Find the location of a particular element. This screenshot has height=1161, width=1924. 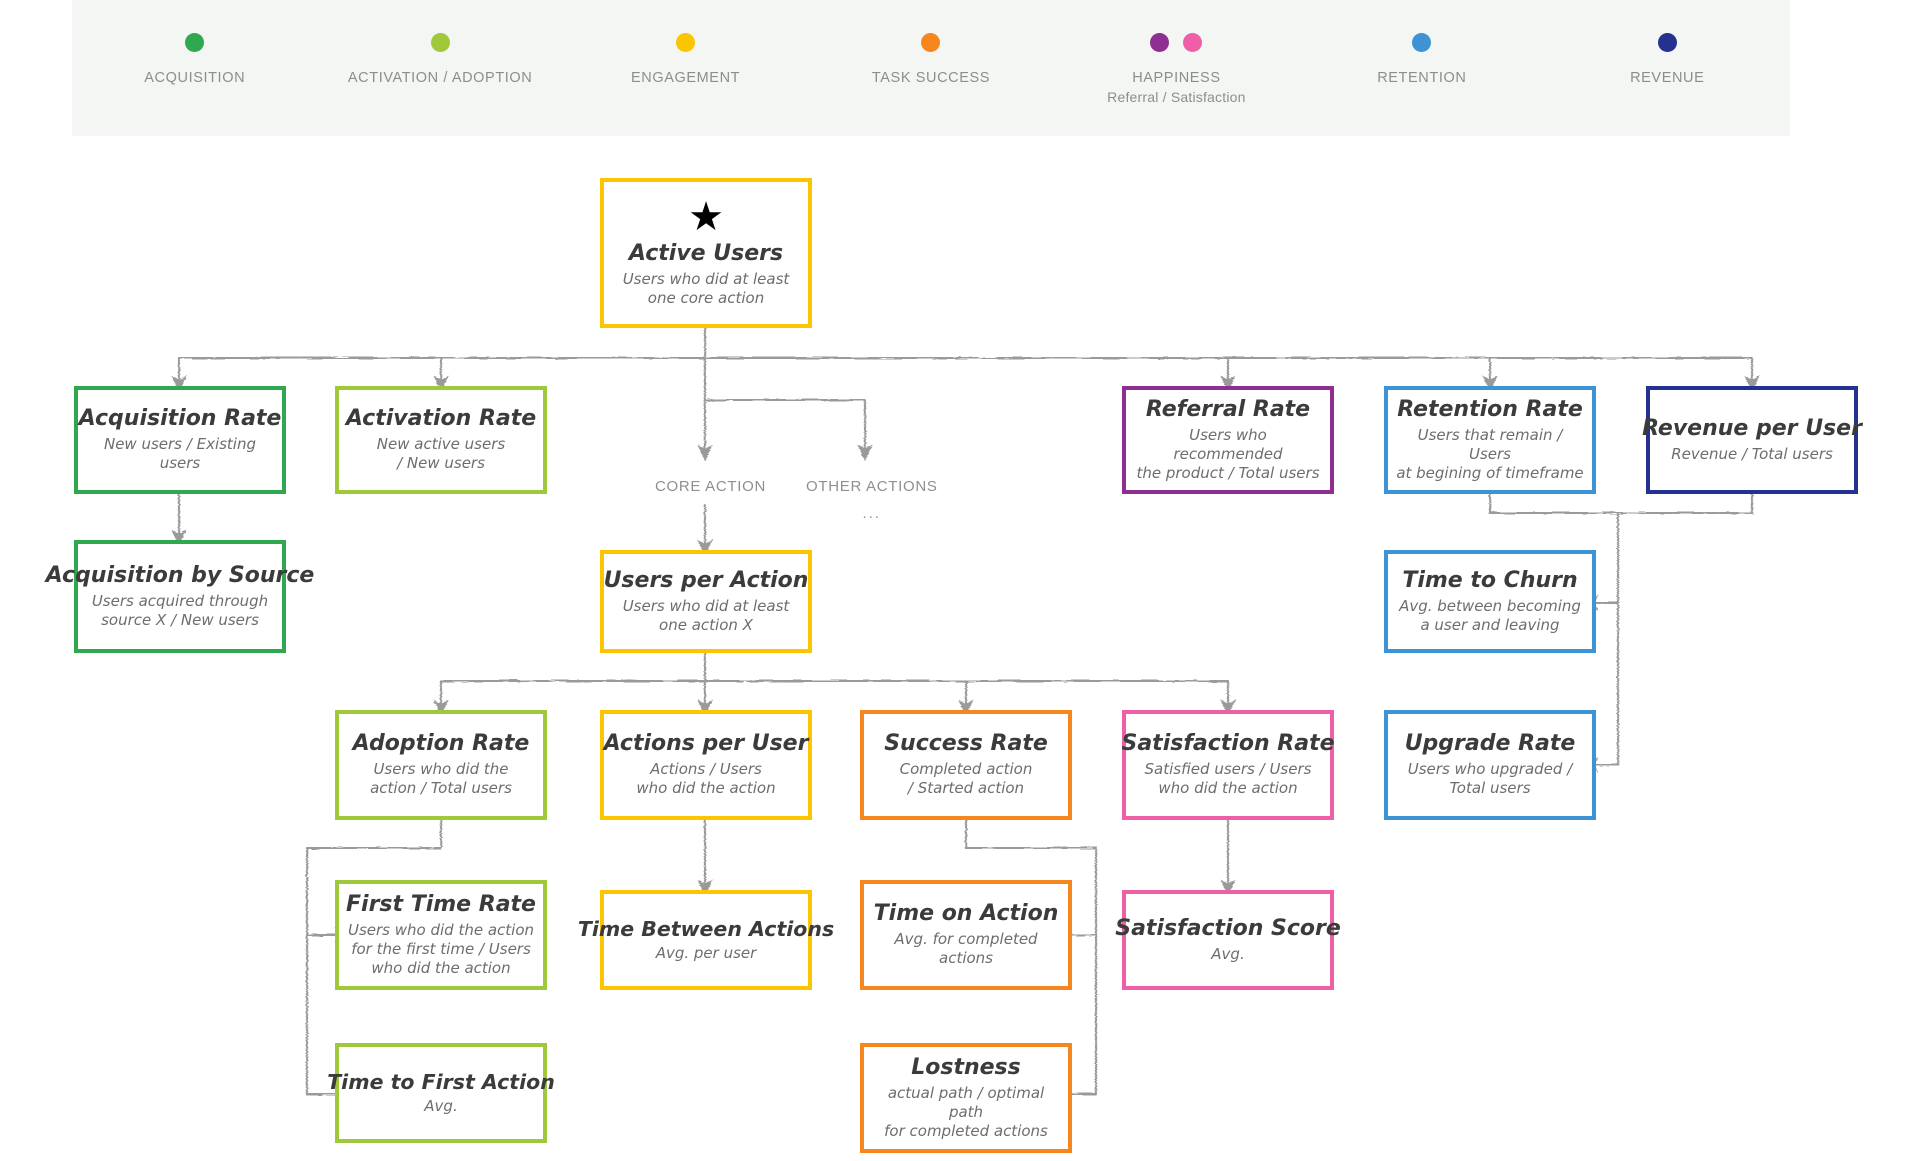

node-title: Lostness is located at coordinates (966, 1067).